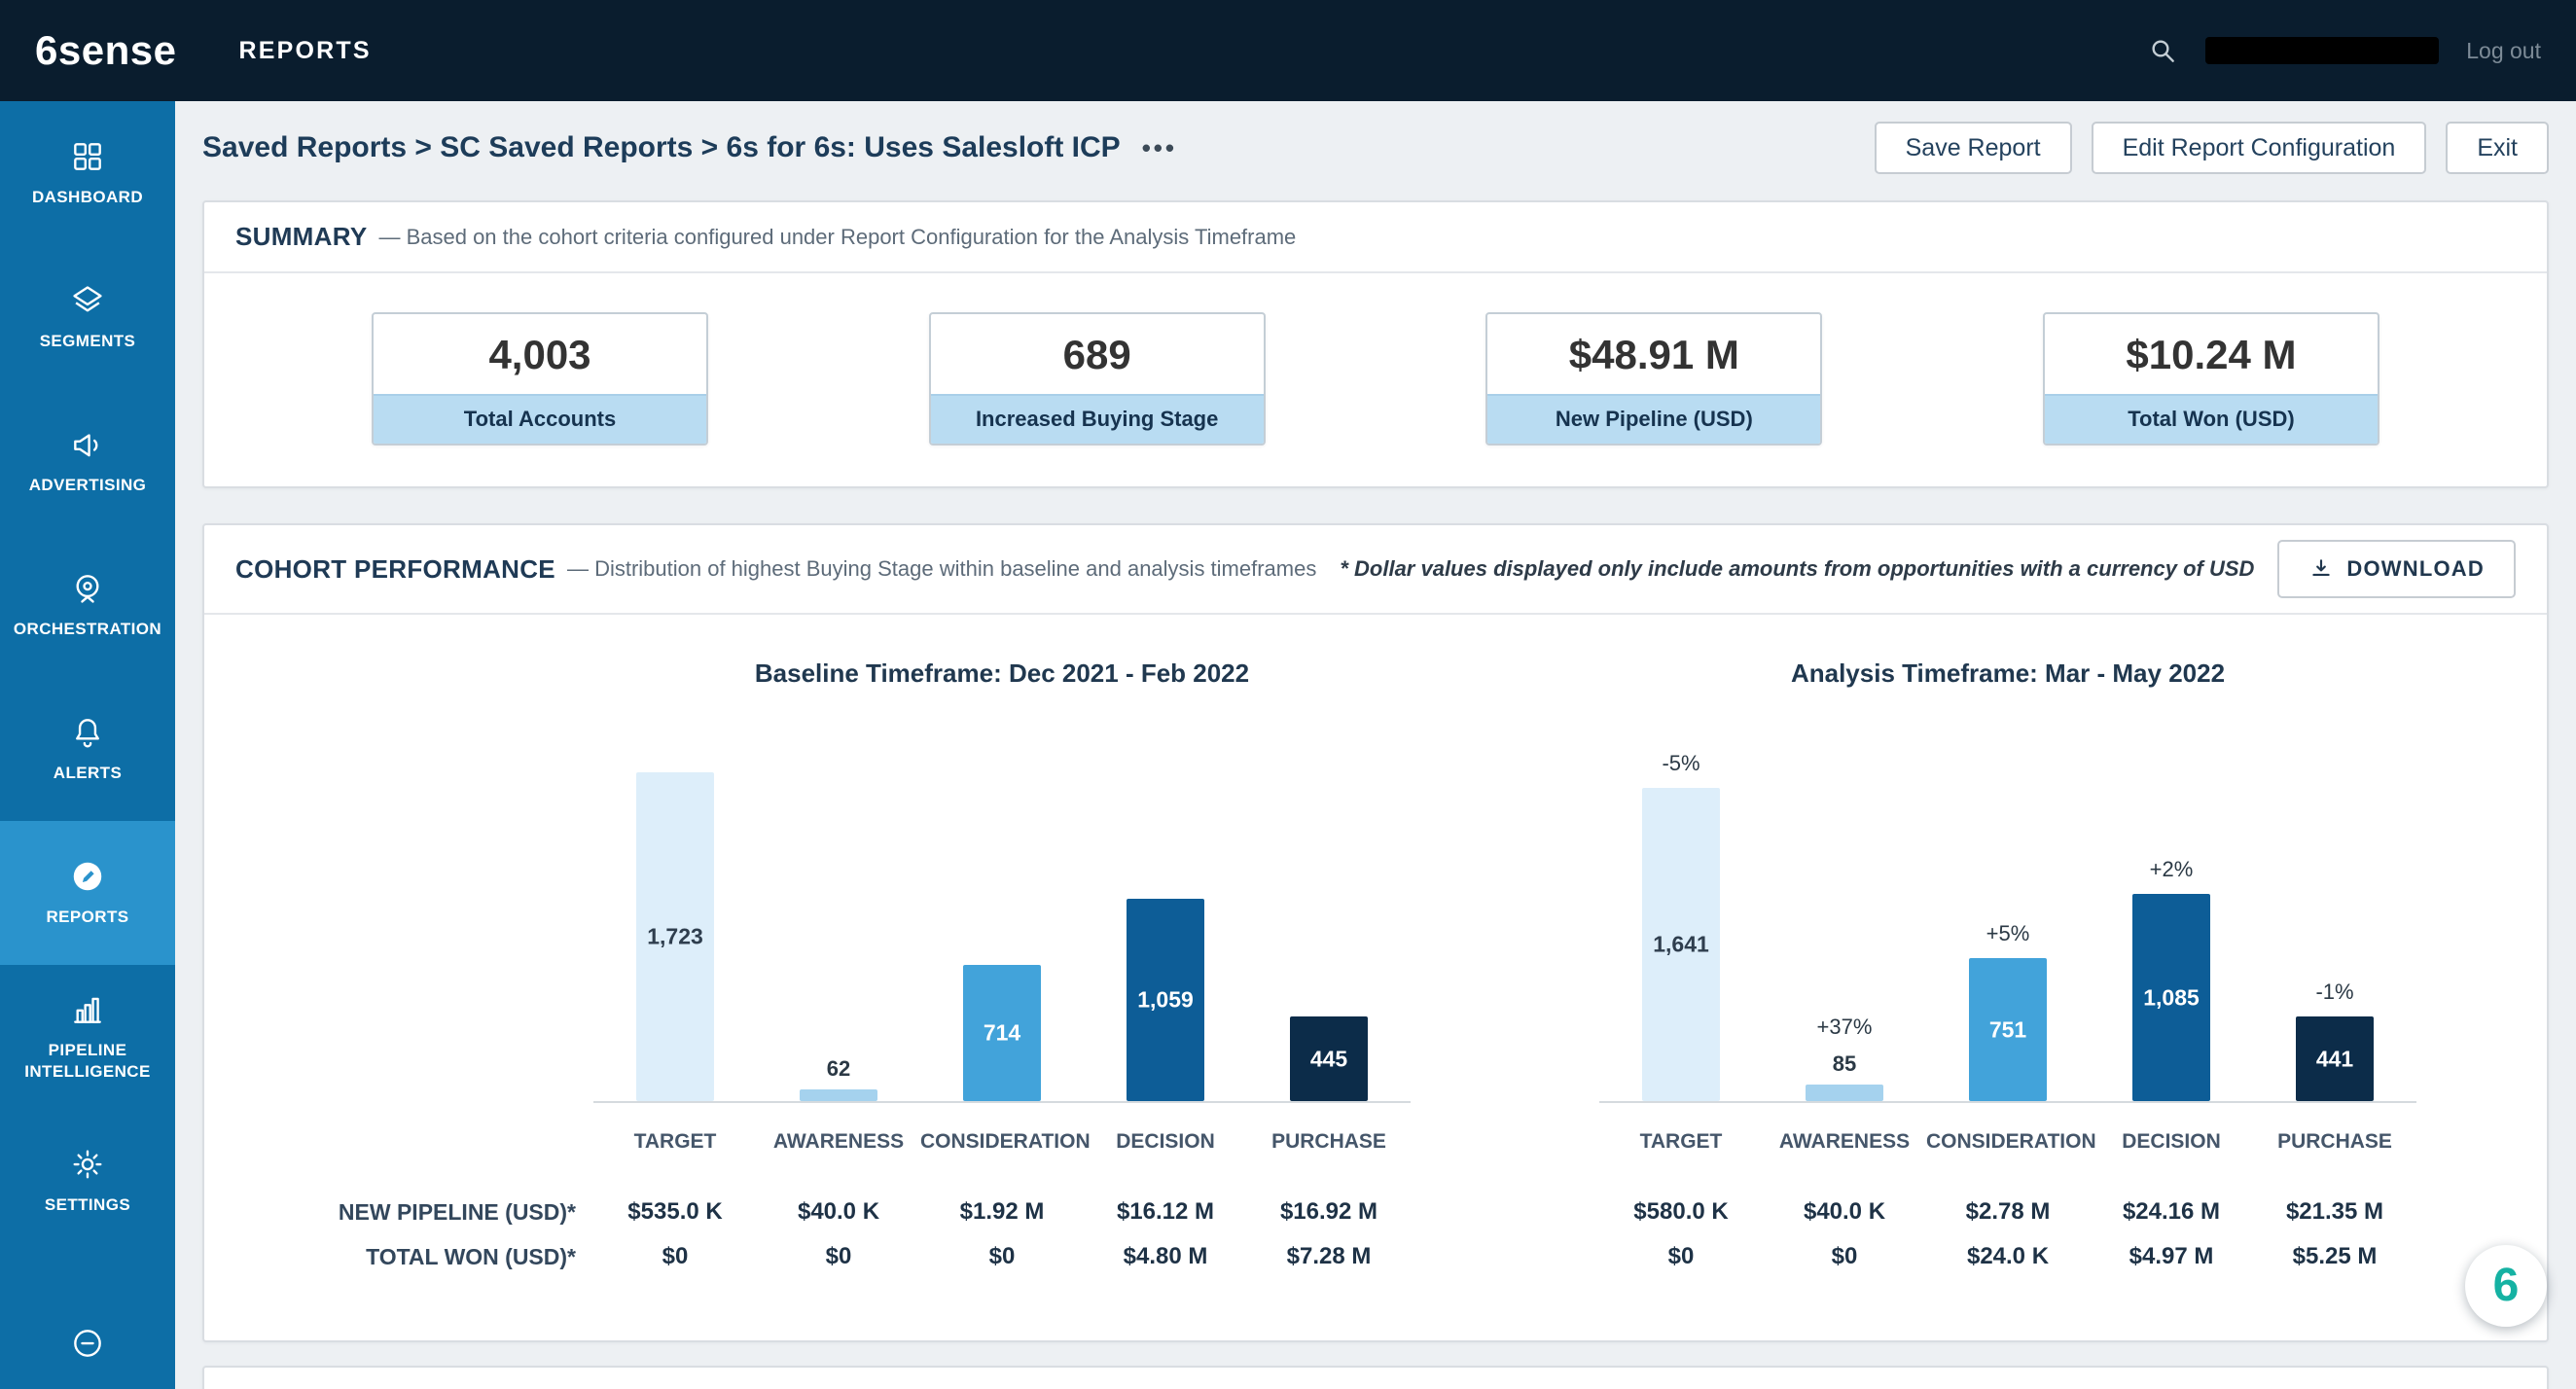  What do you see at coordinates (2008, 1256) in the screenshot?
I see `total-won-value: $24.0 K` at bounding box center [2008, 1256].